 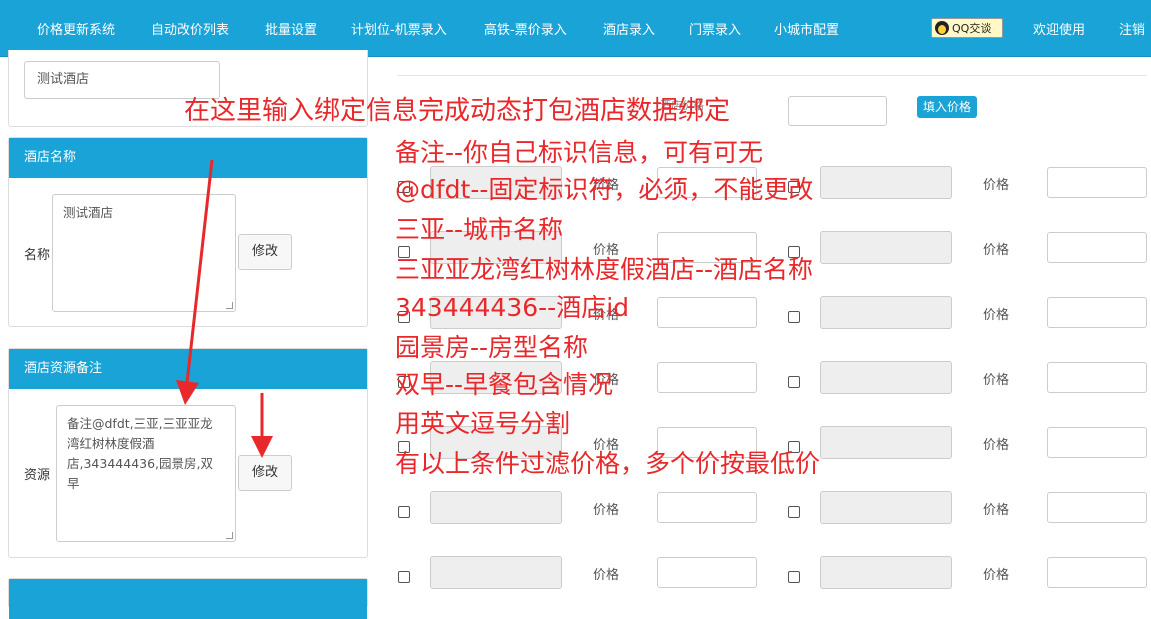 What do you see at coordinates (947, 107) in the screenshot?
I see `fill-price-button: 填入价格` at bounding box center [947, 107].